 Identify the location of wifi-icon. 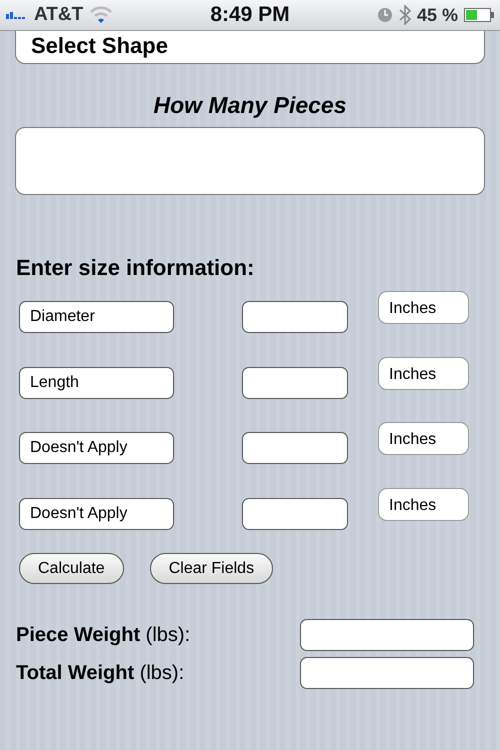
(101, 15).